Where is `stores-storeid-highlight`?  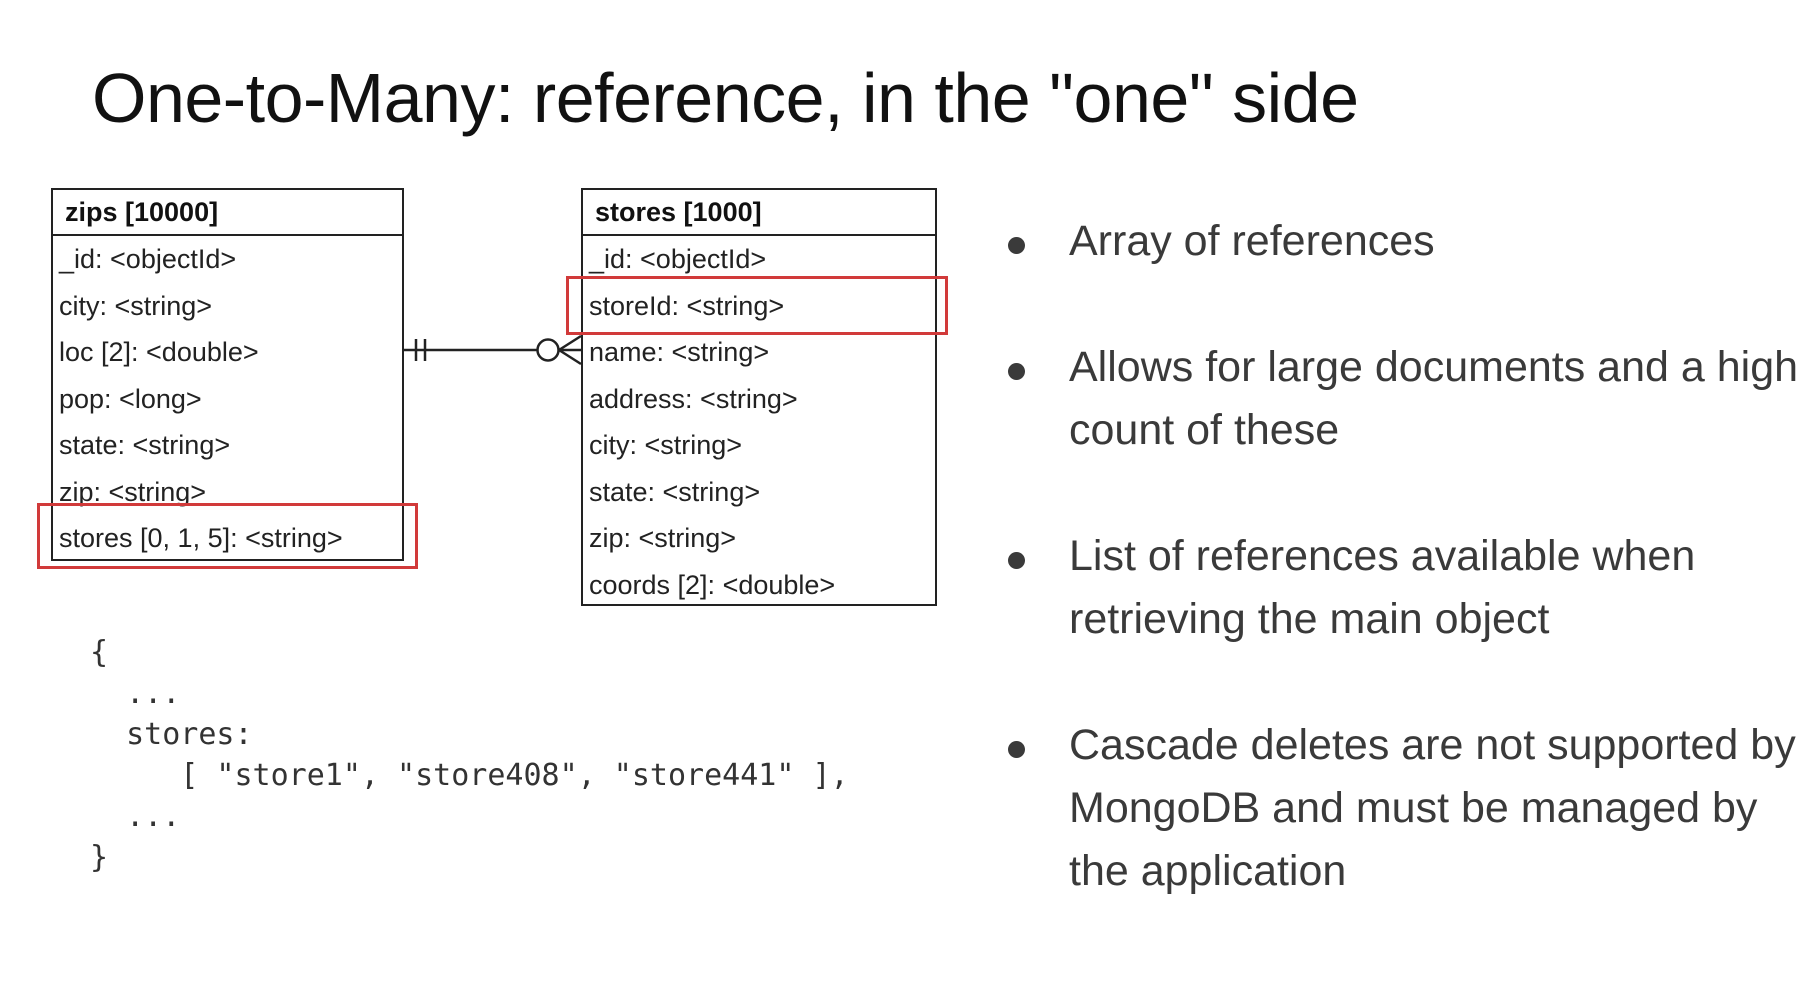 stores-storeid-highlight is located at coordinates (757, 305).